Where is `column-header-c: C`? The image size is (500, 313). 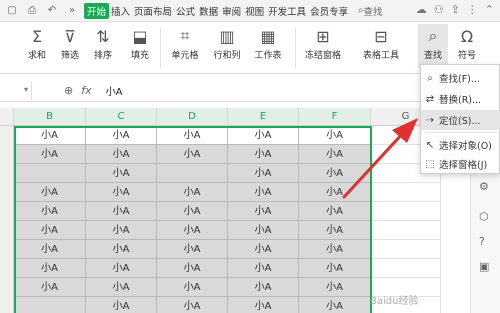 column-header-c: C is located at coordinates (121, 117).